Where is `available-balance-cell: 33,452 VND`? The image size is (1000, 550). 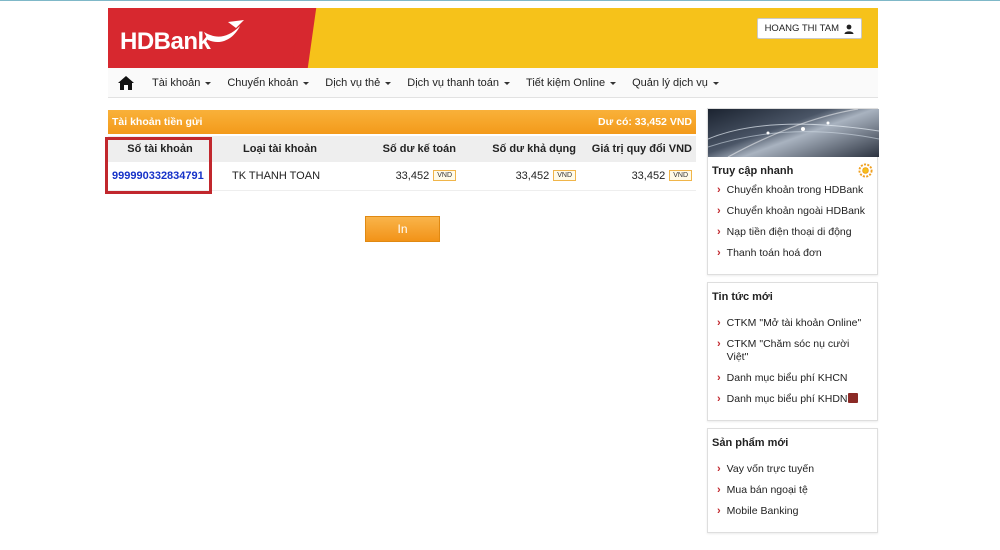
available-balance-cell: 33,452 VND is located at coordinates (520, 176).